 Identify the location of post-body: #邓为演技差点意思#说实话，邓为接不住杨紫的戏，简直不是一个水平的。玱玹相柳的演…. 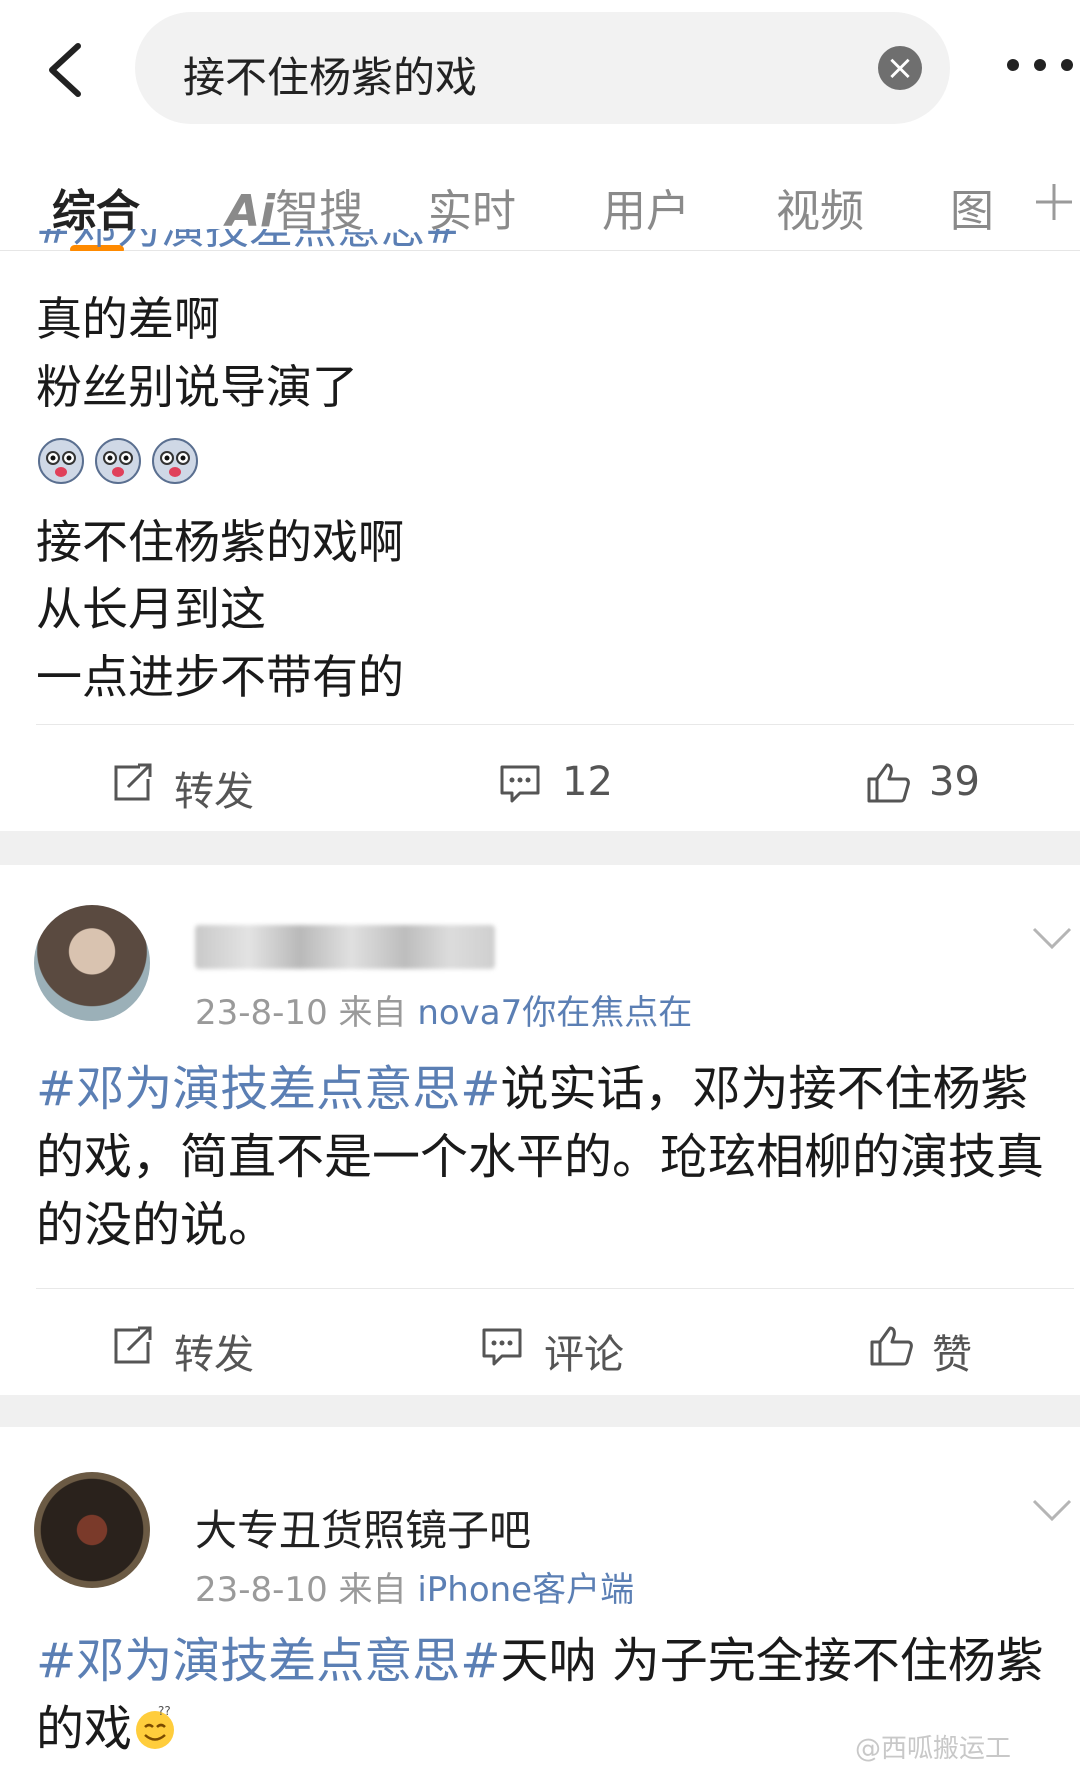
(556, 1157).